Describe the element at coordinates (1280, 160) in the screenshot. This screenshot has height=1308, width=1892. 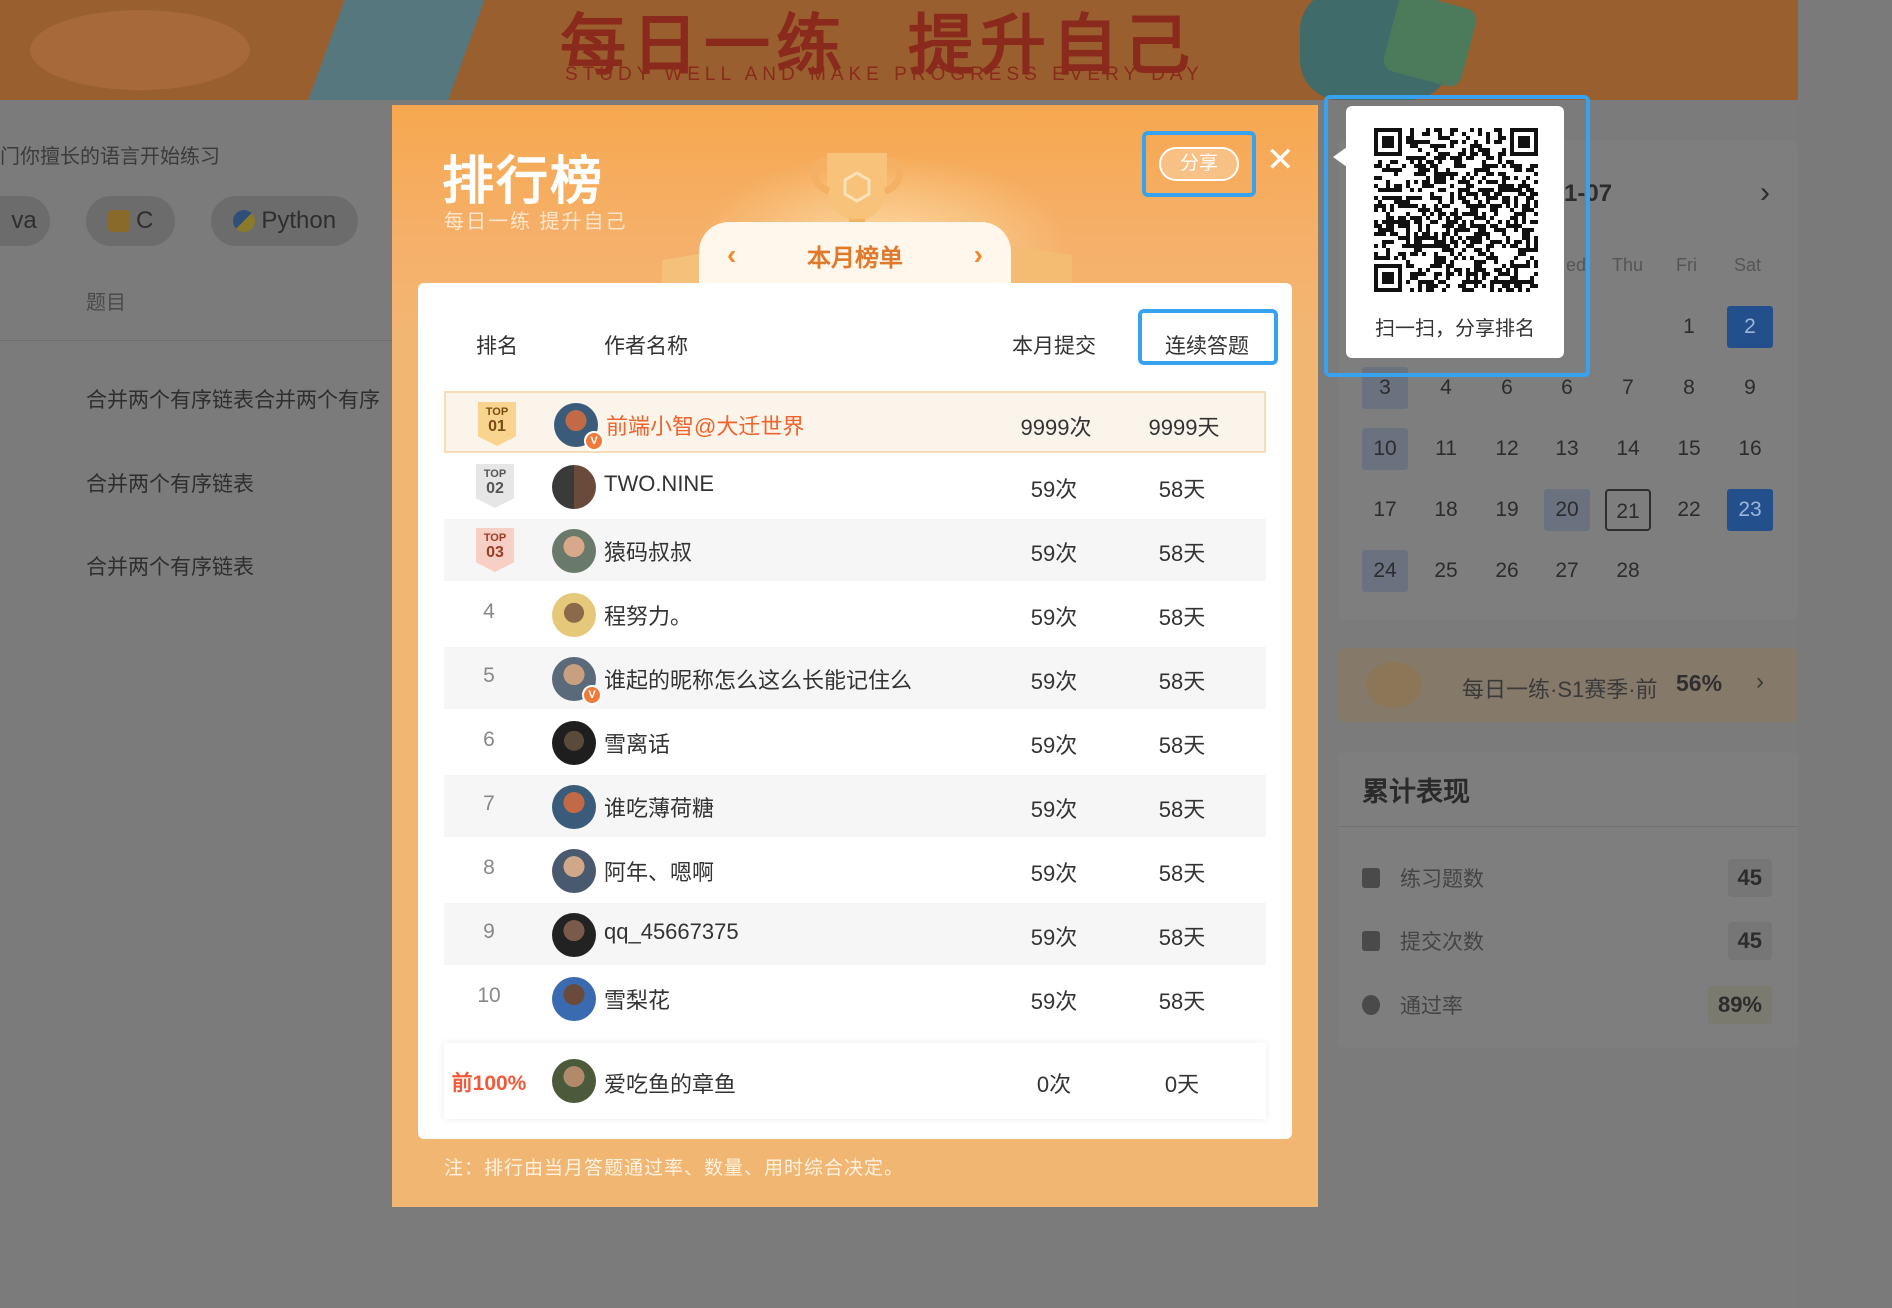
I see `close-icon: ✕` at that location.